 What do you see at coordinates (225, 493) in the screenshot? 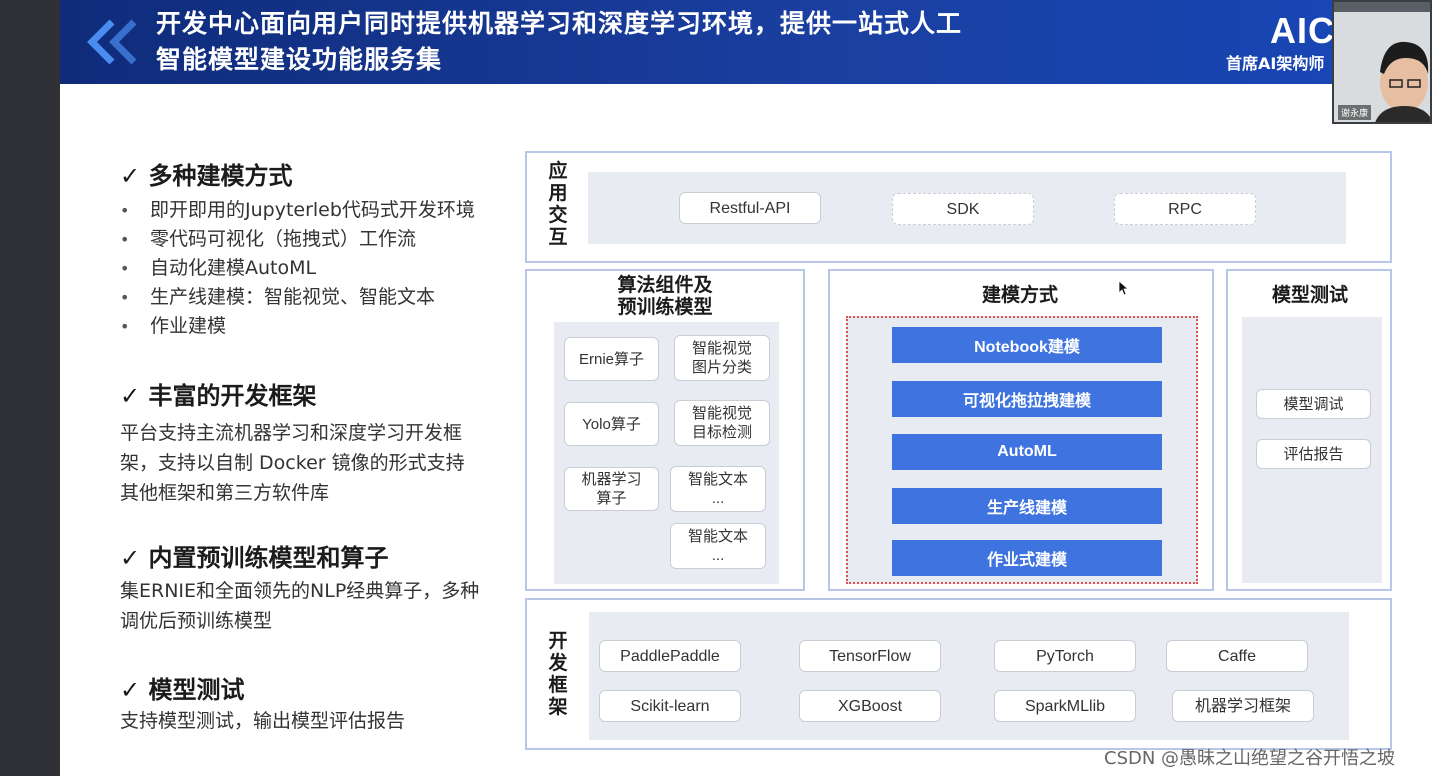
I see `paragraph-line: 其他框架和第三方软件库` at bounding box center [225, 493].